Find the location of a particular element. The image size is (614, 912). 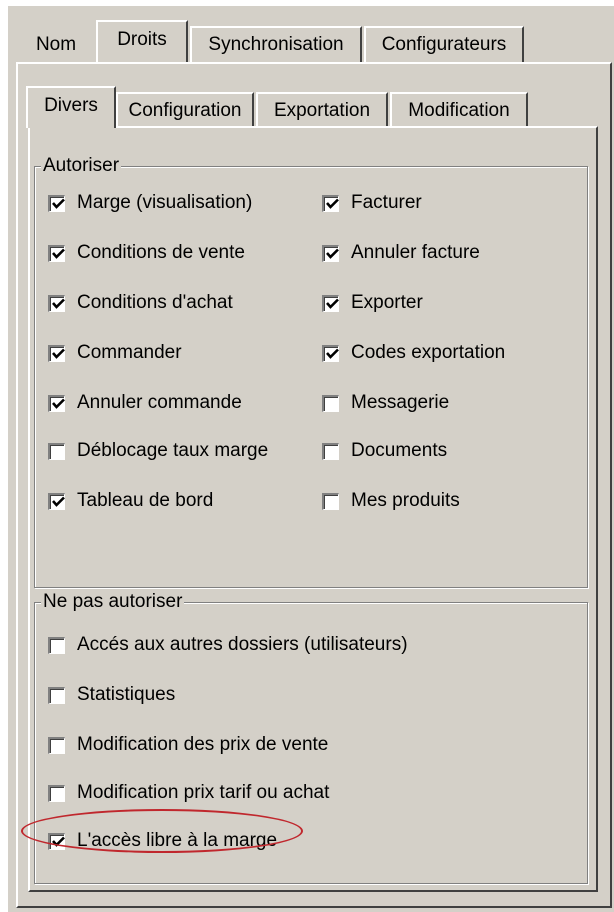

checkbox-label: Statistiques is located at coordinates (126, 694).